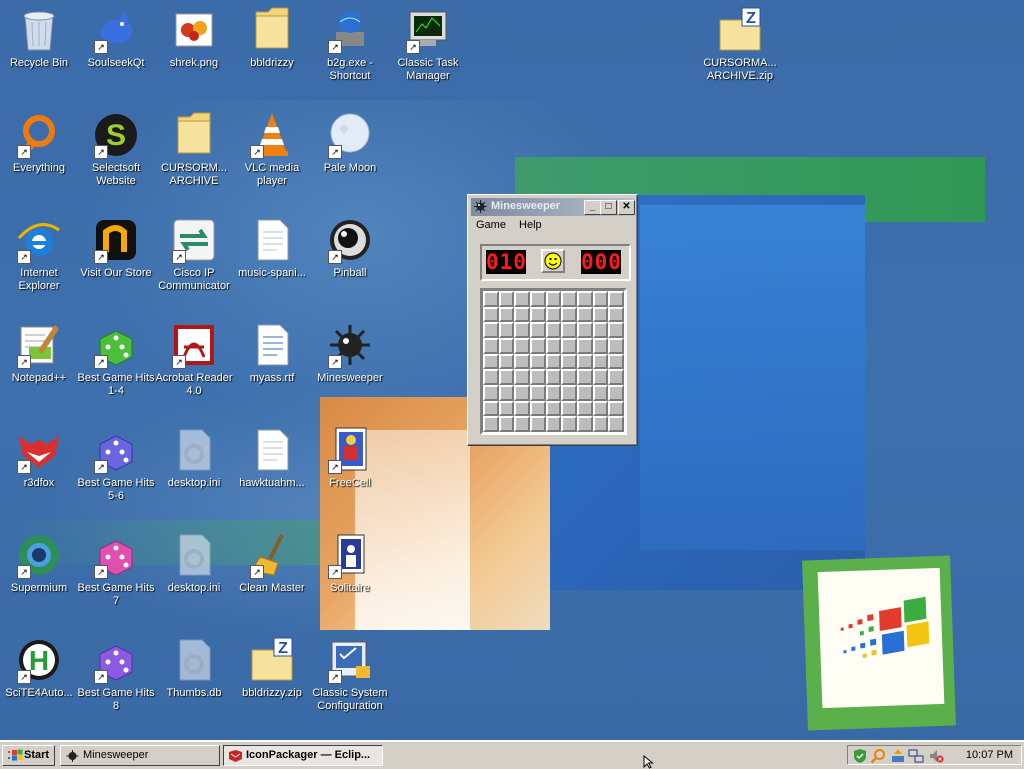 The image size is (1024, 769). What do you see at coordinates (860, 756) in the screenshot?
I see `security-shield-icon` at bounding box center [860, 756].